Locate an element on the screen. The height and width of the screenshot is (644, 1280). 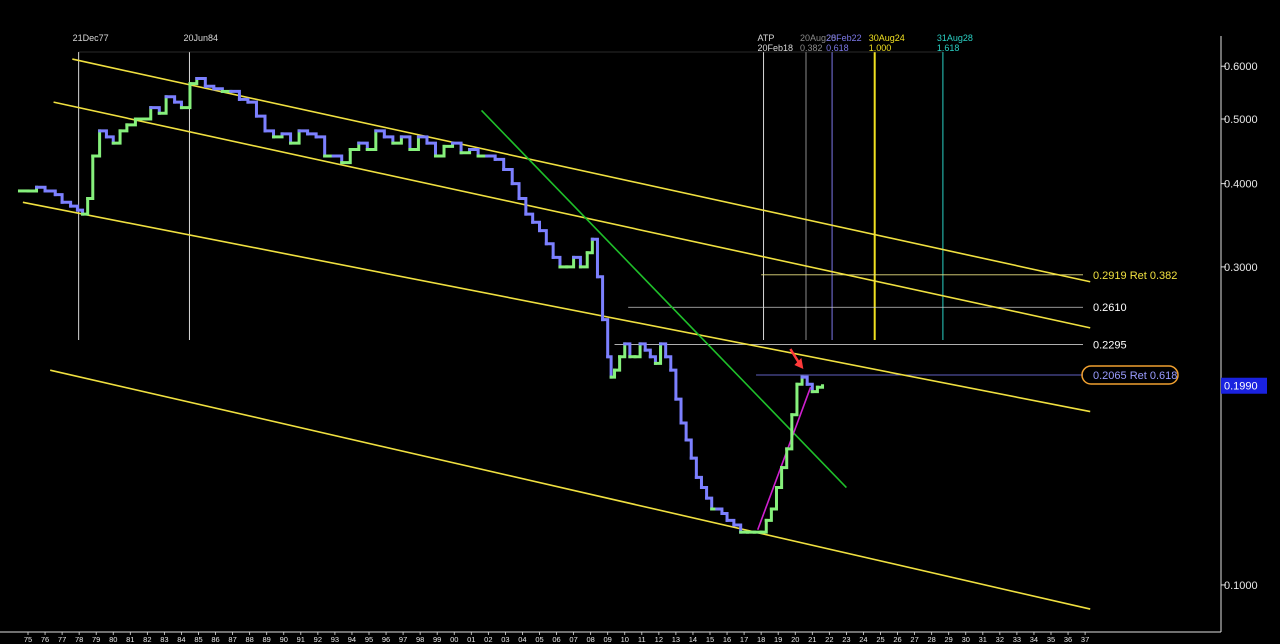
x-tick-label: 79 is located at coordinates (96, 639).